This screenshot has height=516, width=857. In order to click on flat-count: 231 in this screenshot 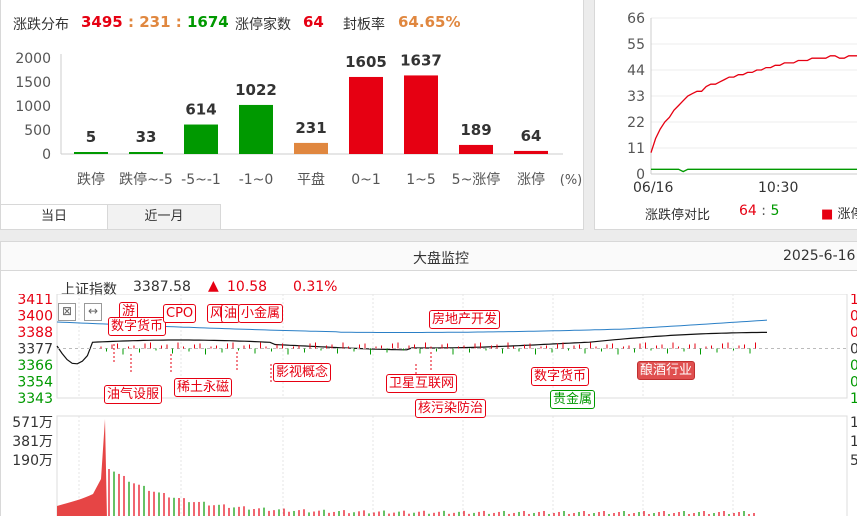, I will do `click(155, 22)`.